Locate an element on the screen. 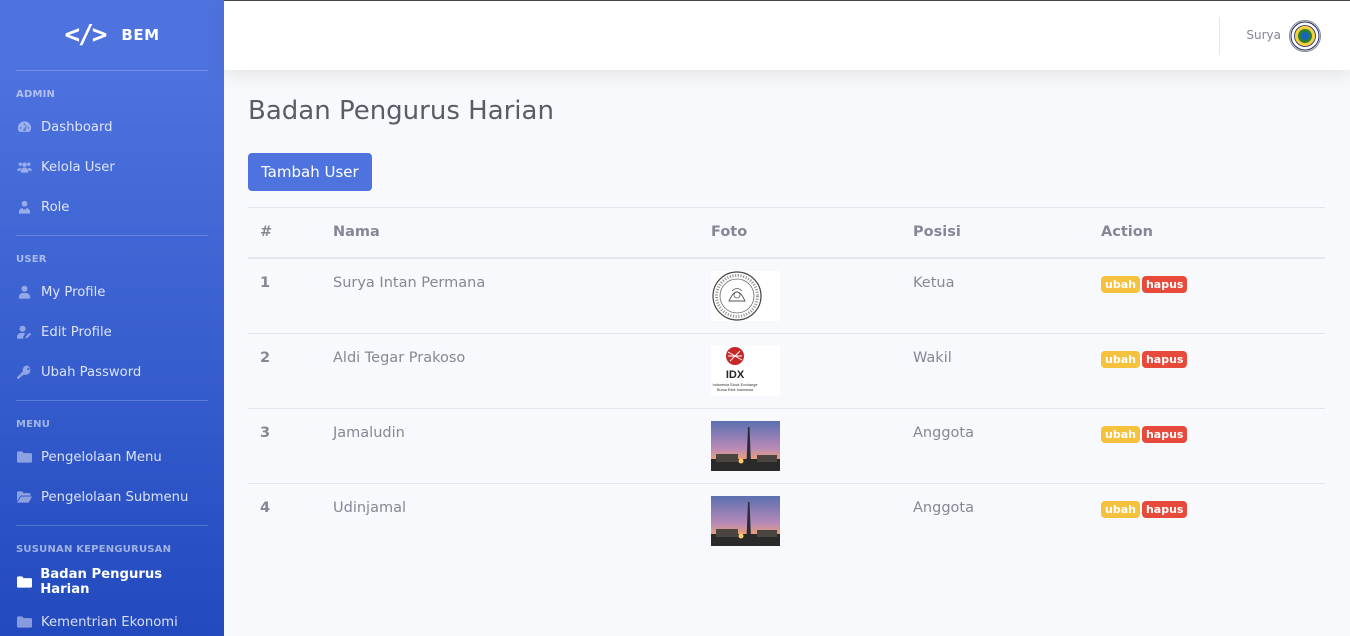 This screenshot has height=636, width=1350. avatar is located at coordinates (1305, 36).